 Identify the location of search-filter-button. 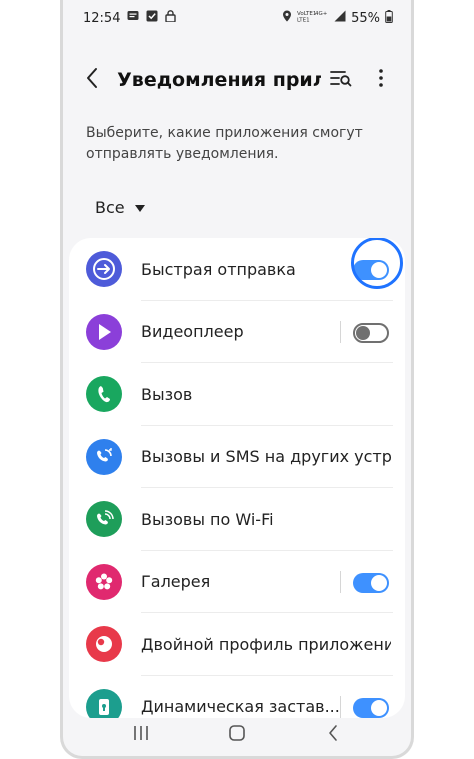
(341, 80).